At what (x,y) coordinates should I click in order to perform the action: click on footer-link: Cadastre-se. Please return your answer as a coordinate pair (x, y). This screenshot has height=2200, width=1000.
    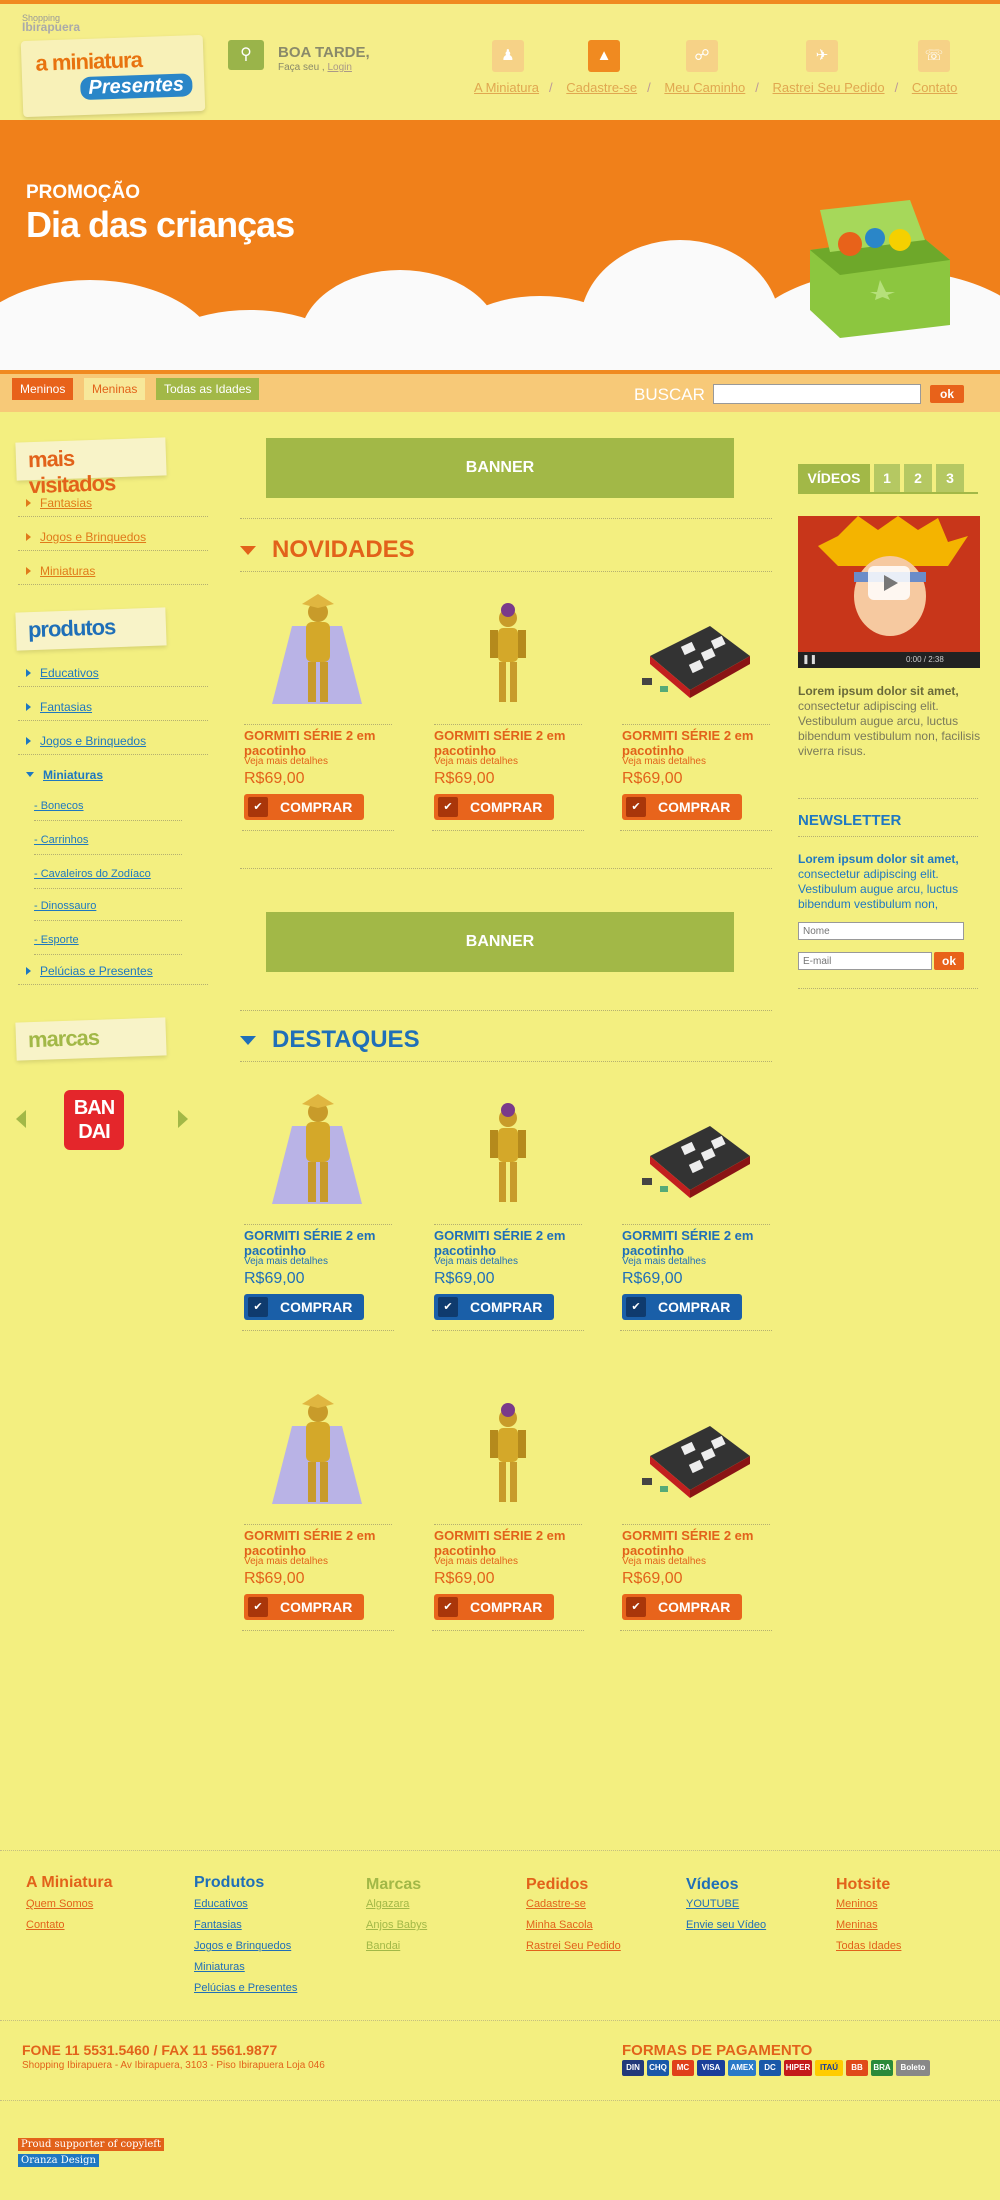
    Looking at the image, I should click on (556, 1904).